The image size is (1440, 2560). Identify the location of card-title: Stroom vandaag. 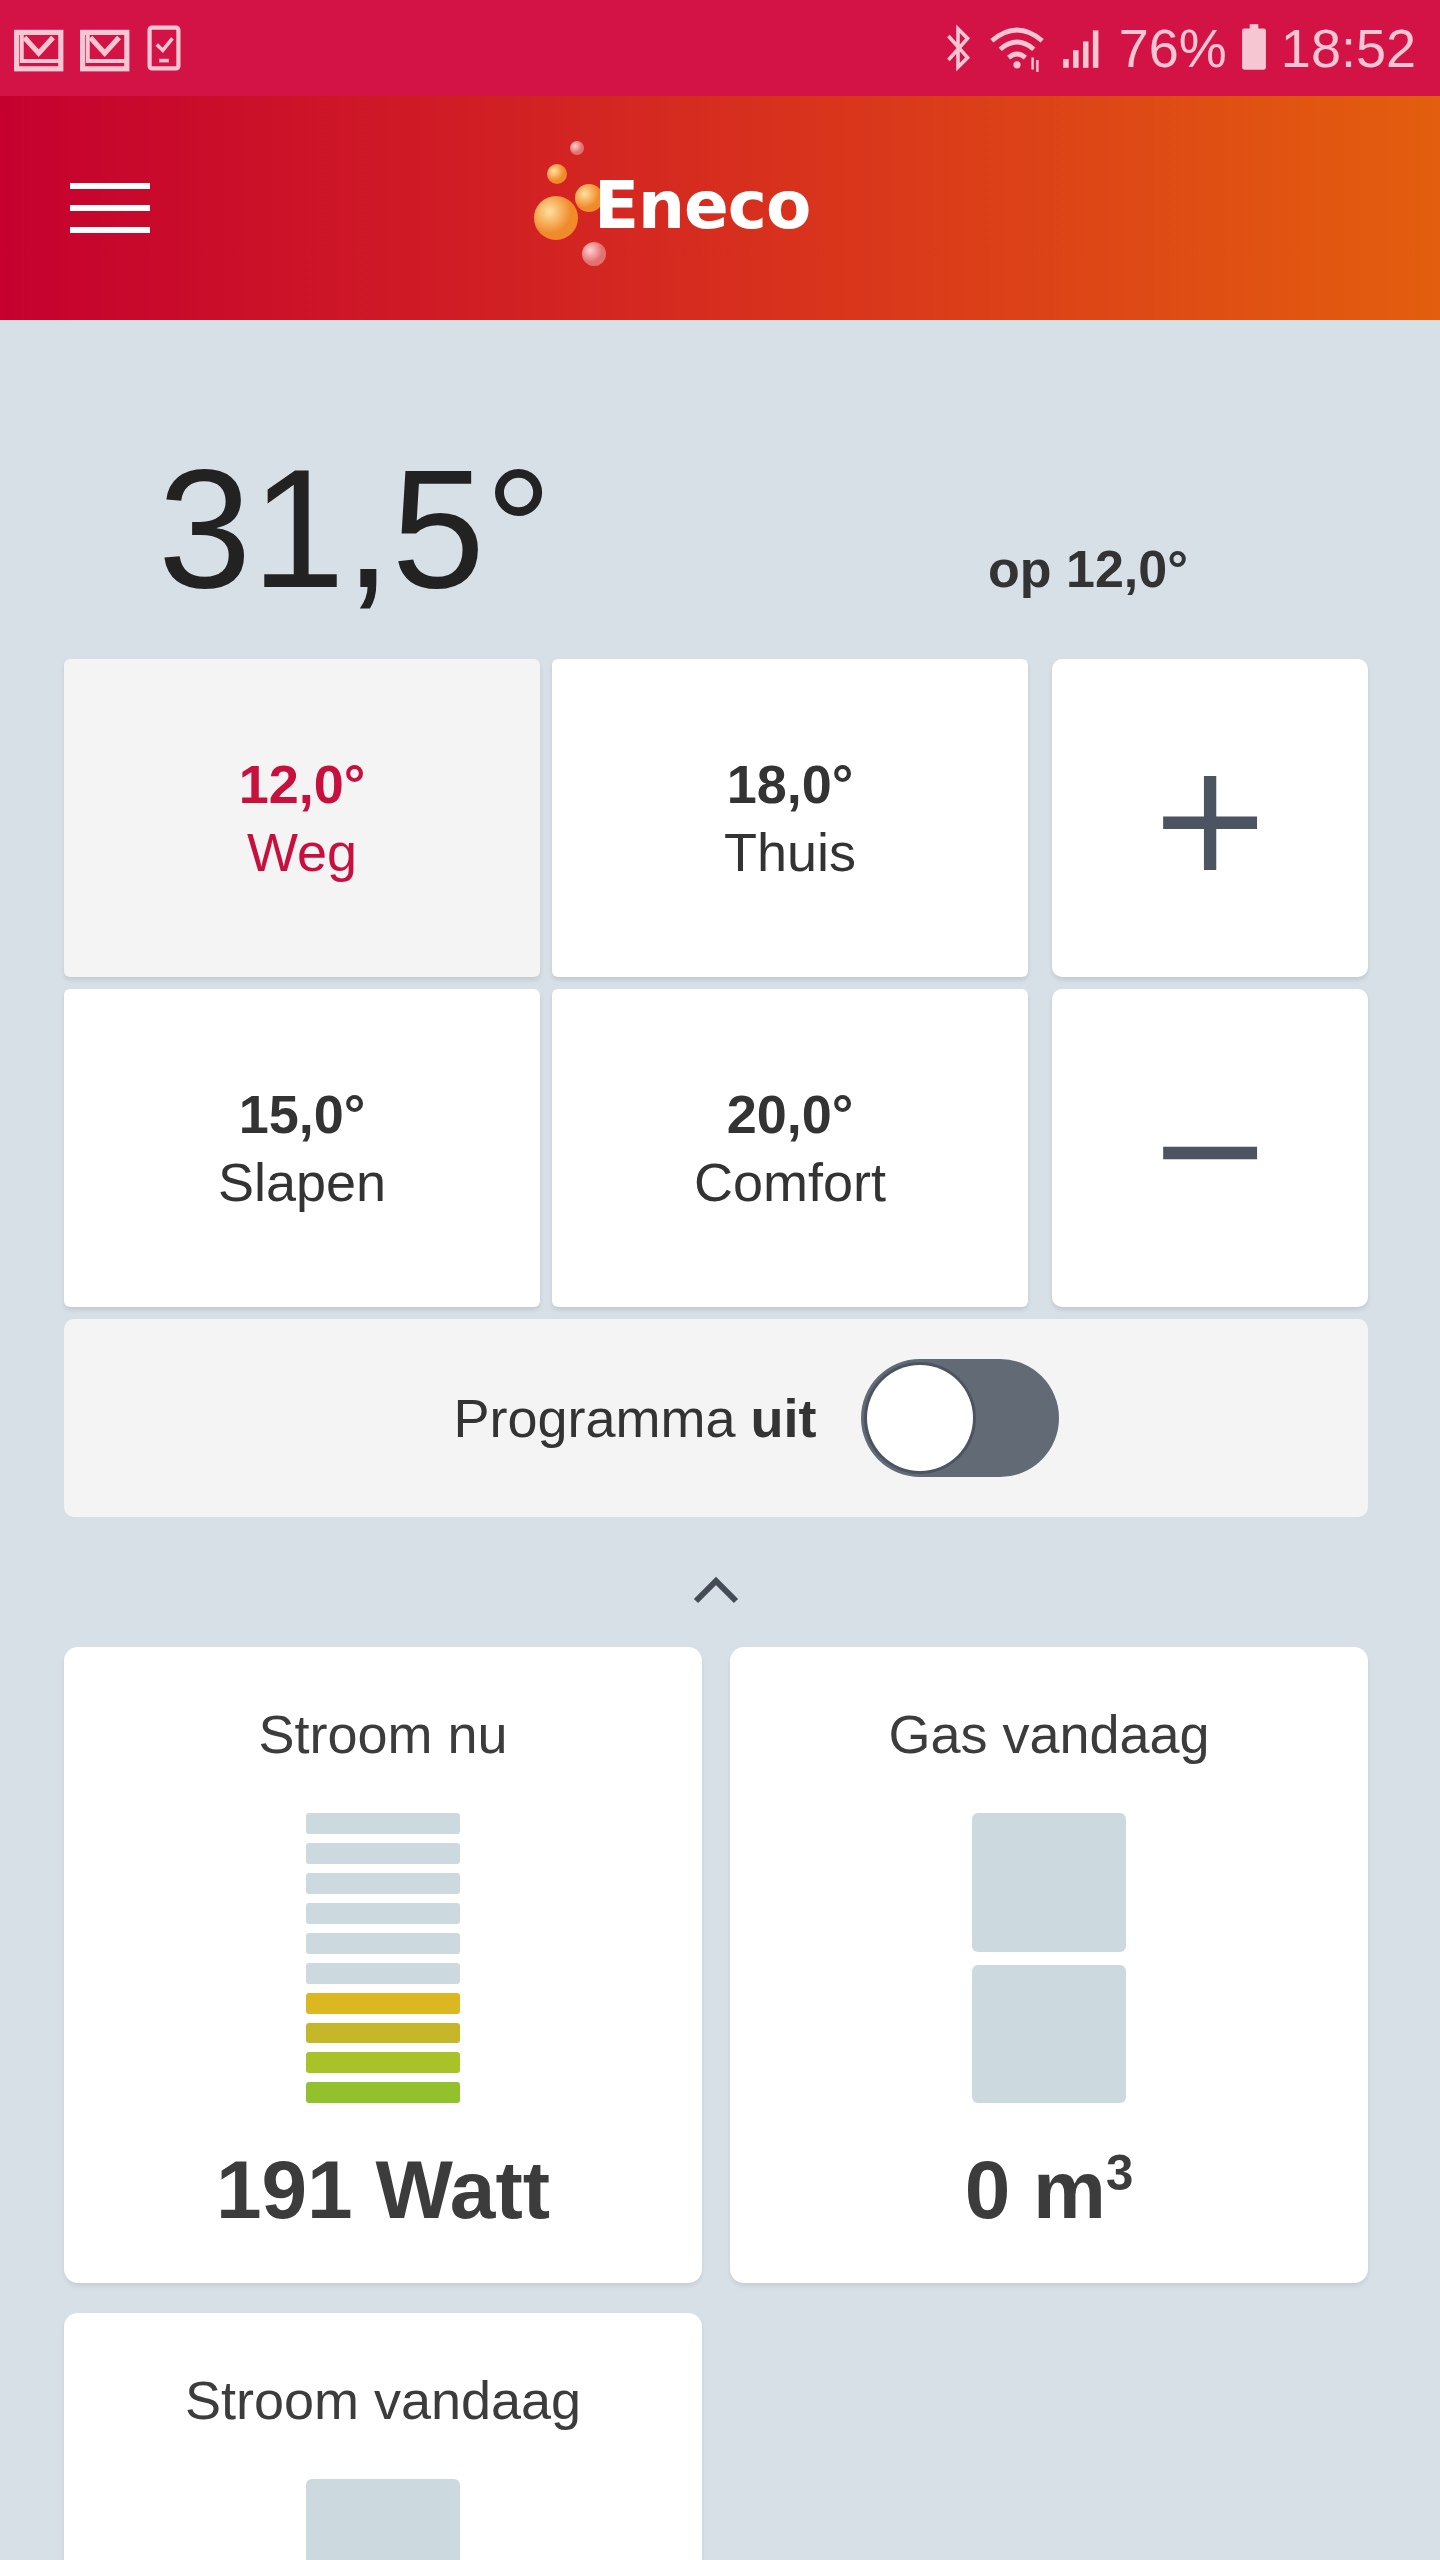
(383, 2400).